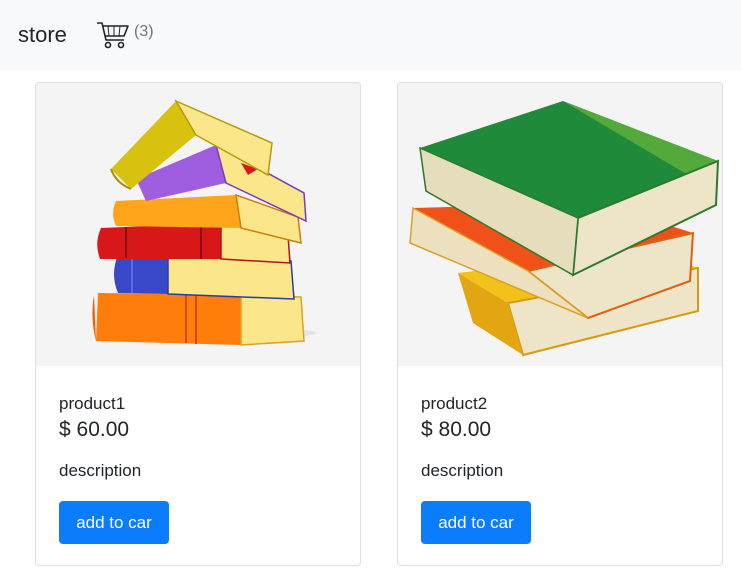  I want to click on add-to-cart-button-1: add to car, so click(114, 522).